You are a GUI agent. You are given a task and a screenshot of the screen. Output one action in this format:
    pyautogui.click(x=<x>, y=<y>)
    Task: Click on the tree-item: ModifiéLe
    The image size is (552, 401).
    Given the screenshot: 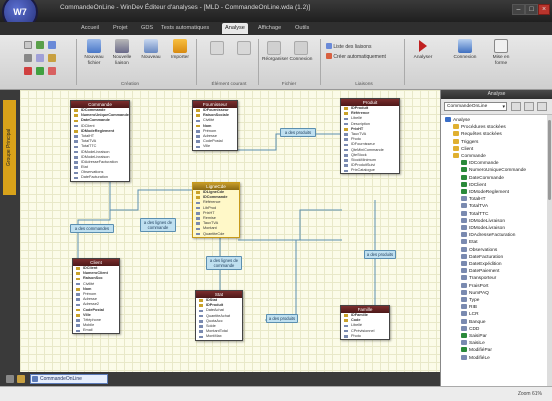 What is the action you would take?
    pyautogui.click(x=475, y=358)
    